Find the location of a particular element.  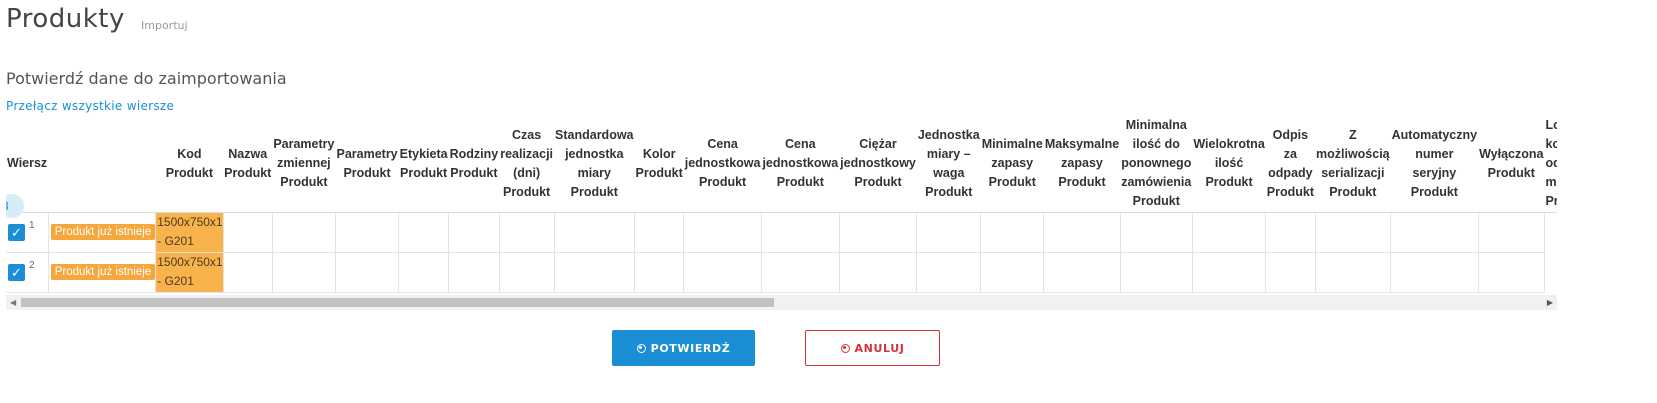

row-number: 1 is located at coordinates (32, 225).